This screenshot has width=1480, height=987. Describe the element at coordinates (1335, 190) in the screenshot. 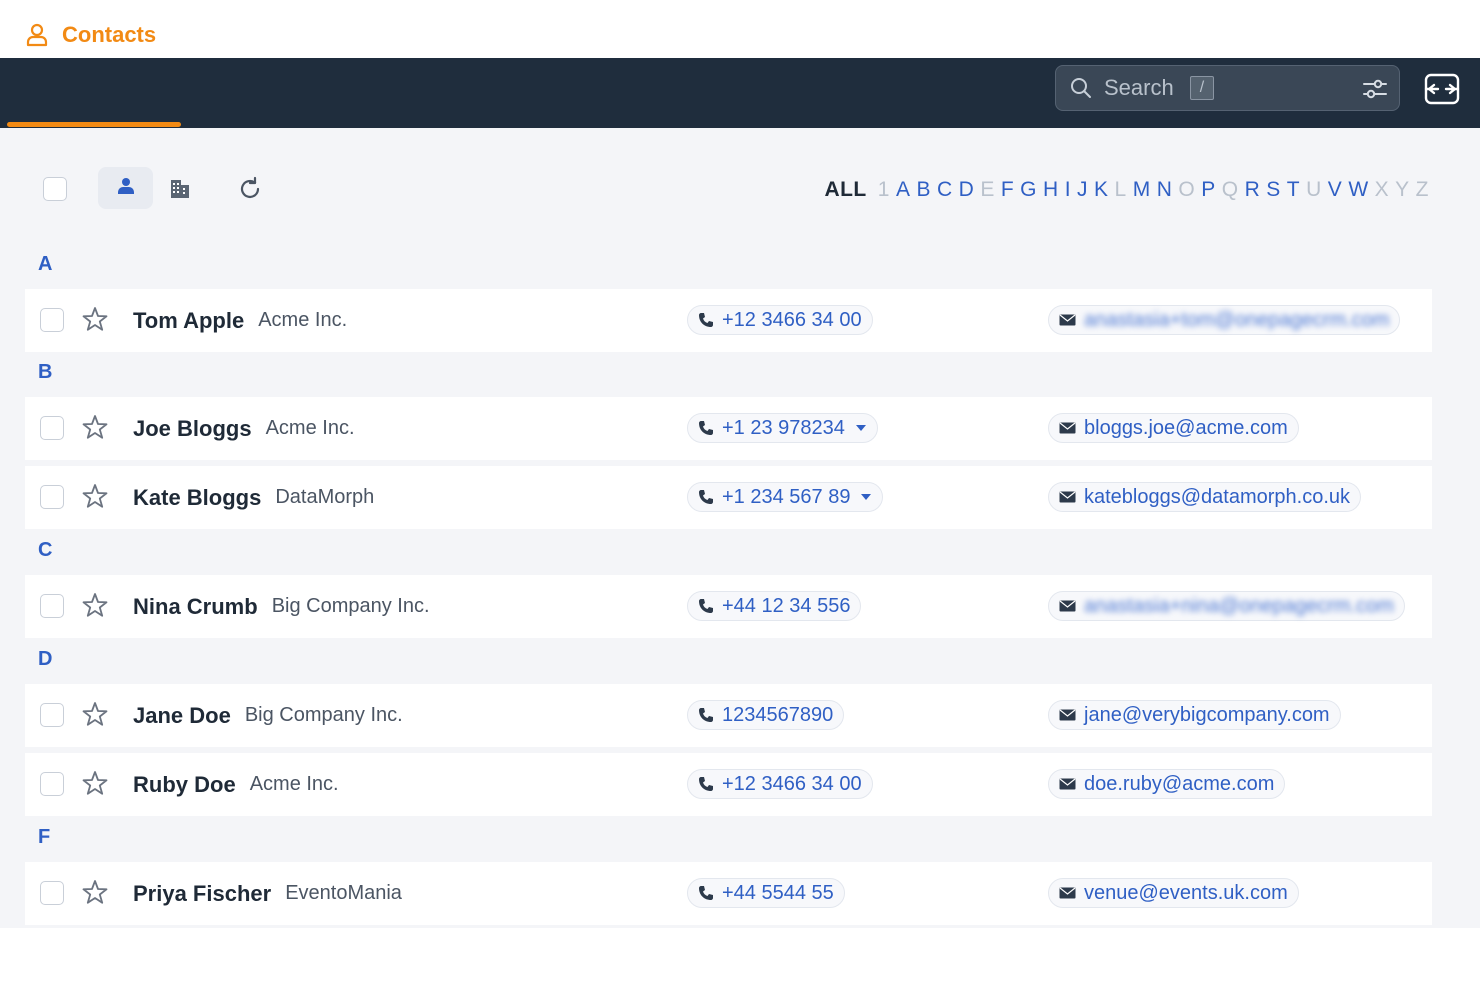

I see `alphabet-letter-v: V` at that location.